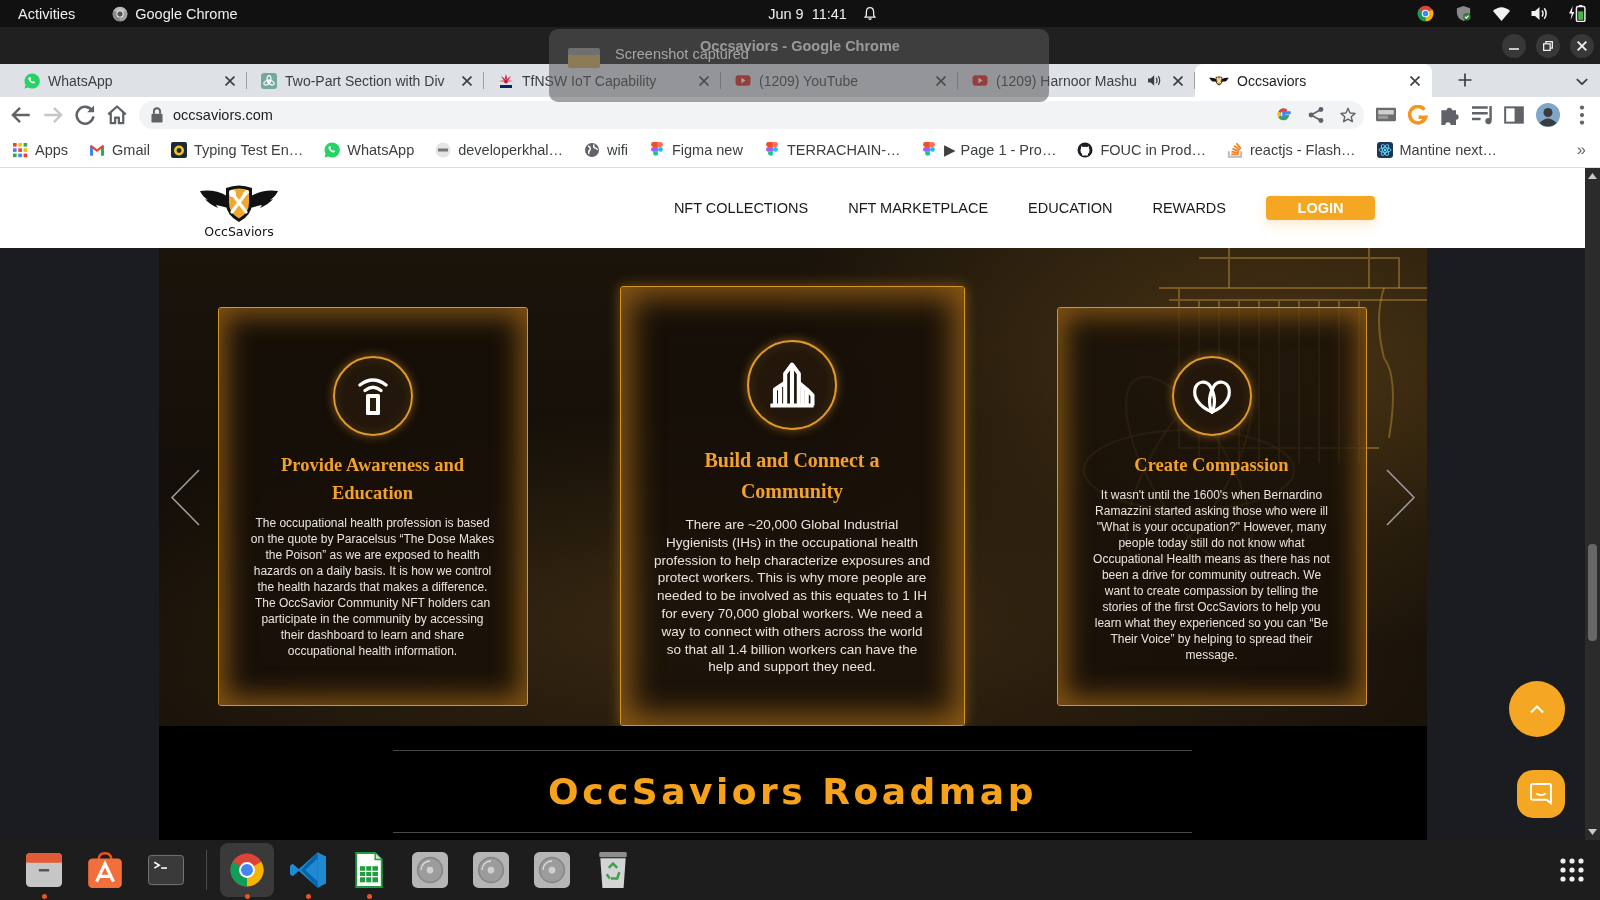  Describe the element at coordinates (1581, 149) in the screenshot. I see `bookmarks-overflow-button: »` at that location.